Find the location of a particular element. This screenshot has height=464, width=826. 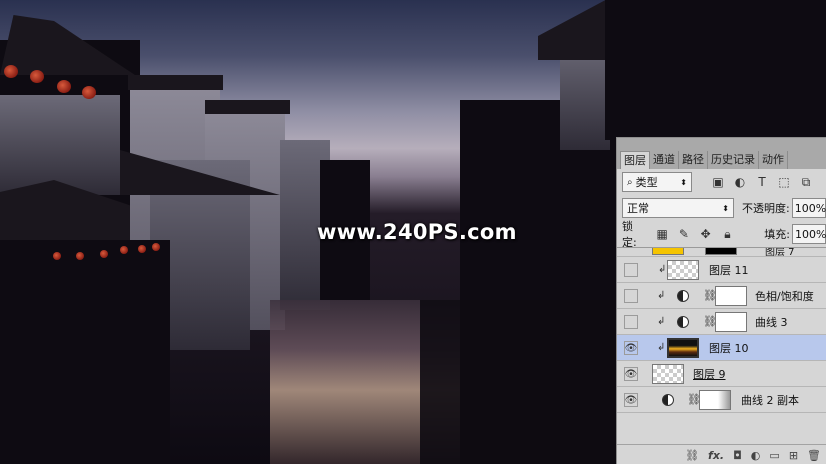

layer-style-fx-icon: fx. is located at coordinates (716, 455).